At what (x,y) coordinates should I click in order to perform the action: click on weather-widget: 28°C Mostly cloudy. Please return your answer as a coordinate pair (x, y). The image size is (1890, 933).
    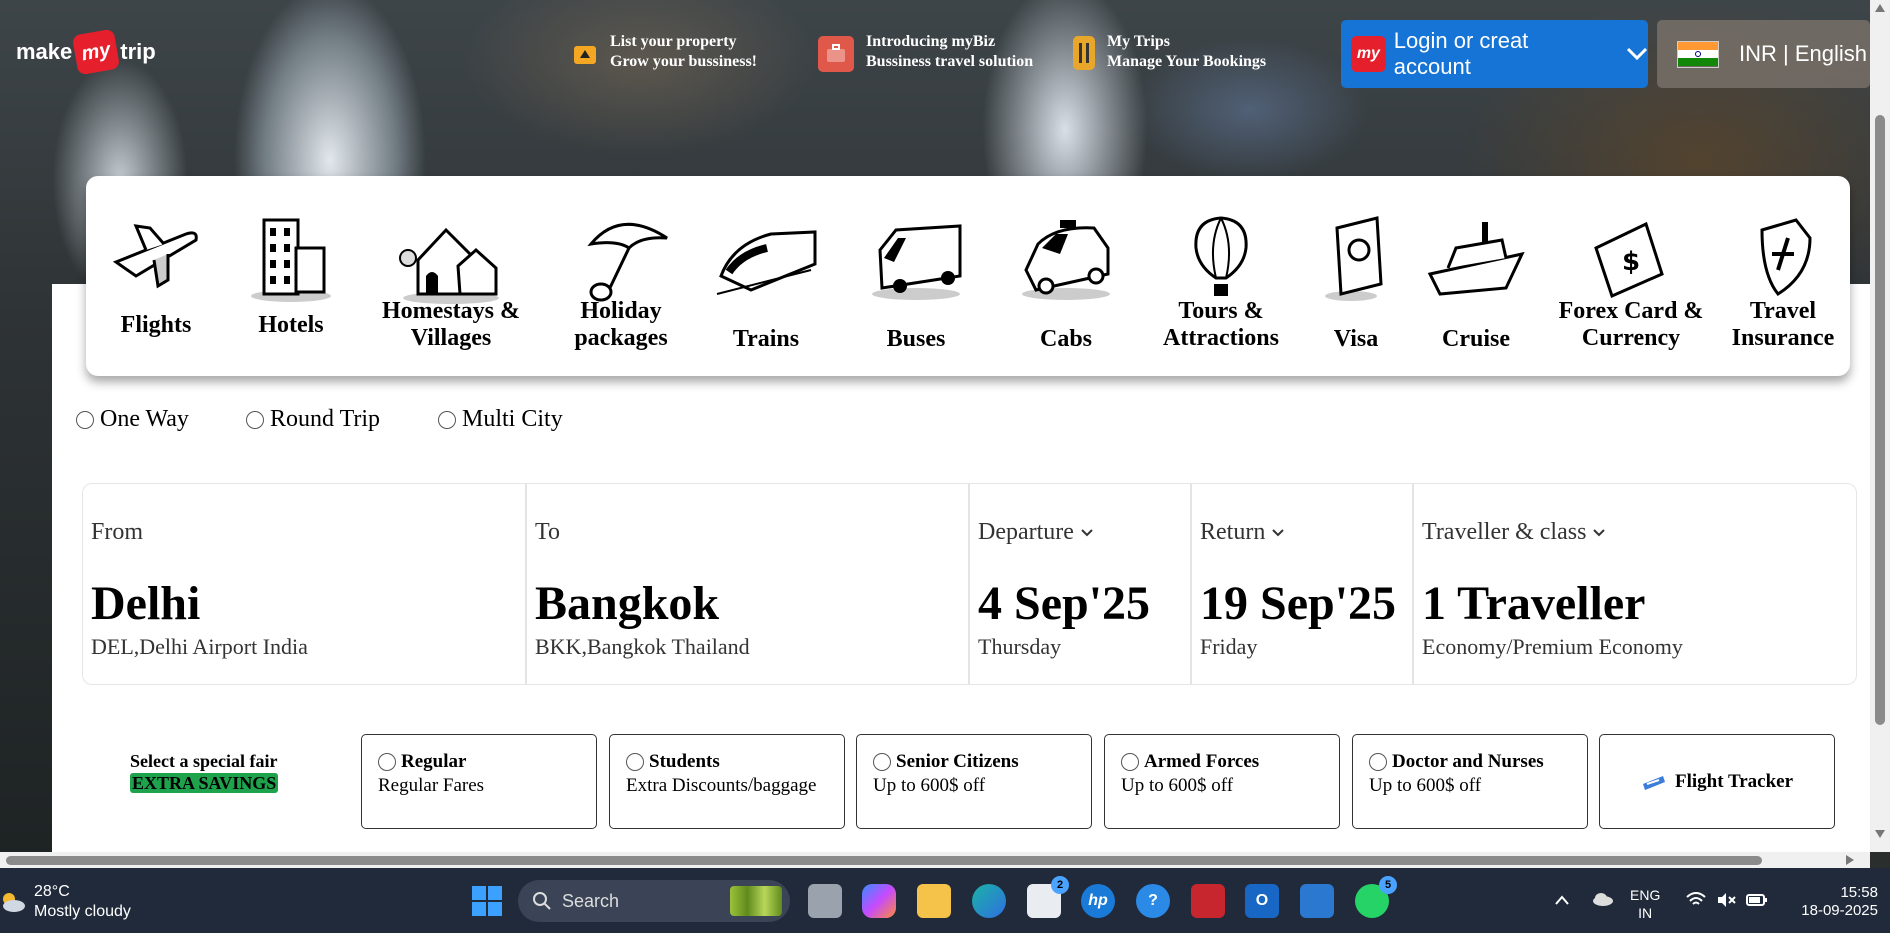
    Looking at the image, I should click on (65, 902).